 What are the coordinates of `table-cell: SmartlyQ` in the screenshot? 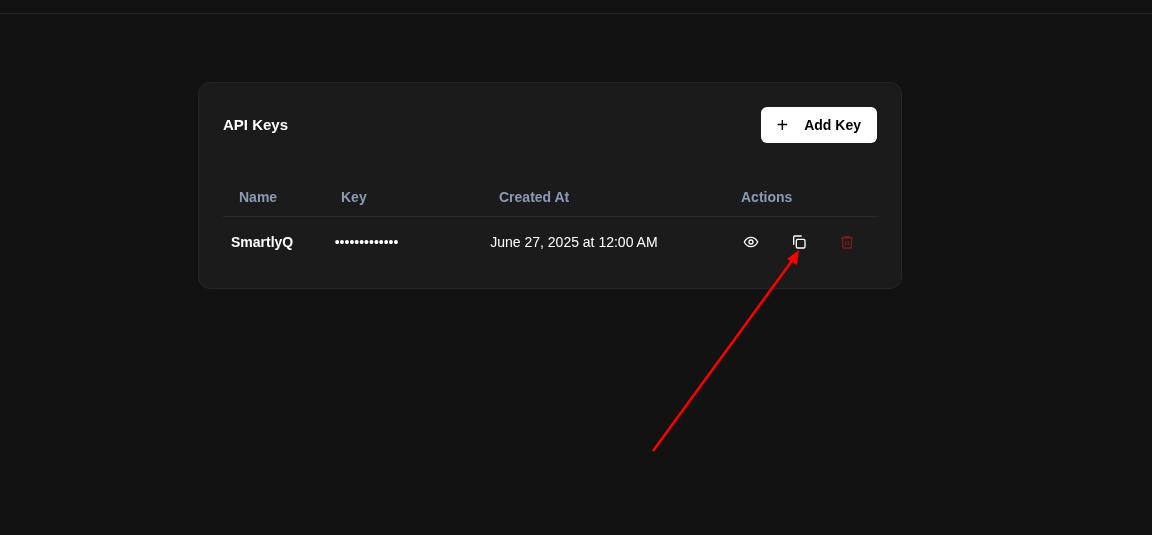 It's located at (262, 241).